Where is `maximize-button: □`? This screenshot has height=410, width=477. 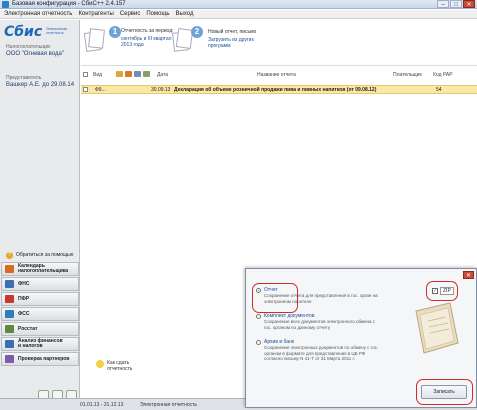 maximize-button: □ is located at coordinates (456, 4).